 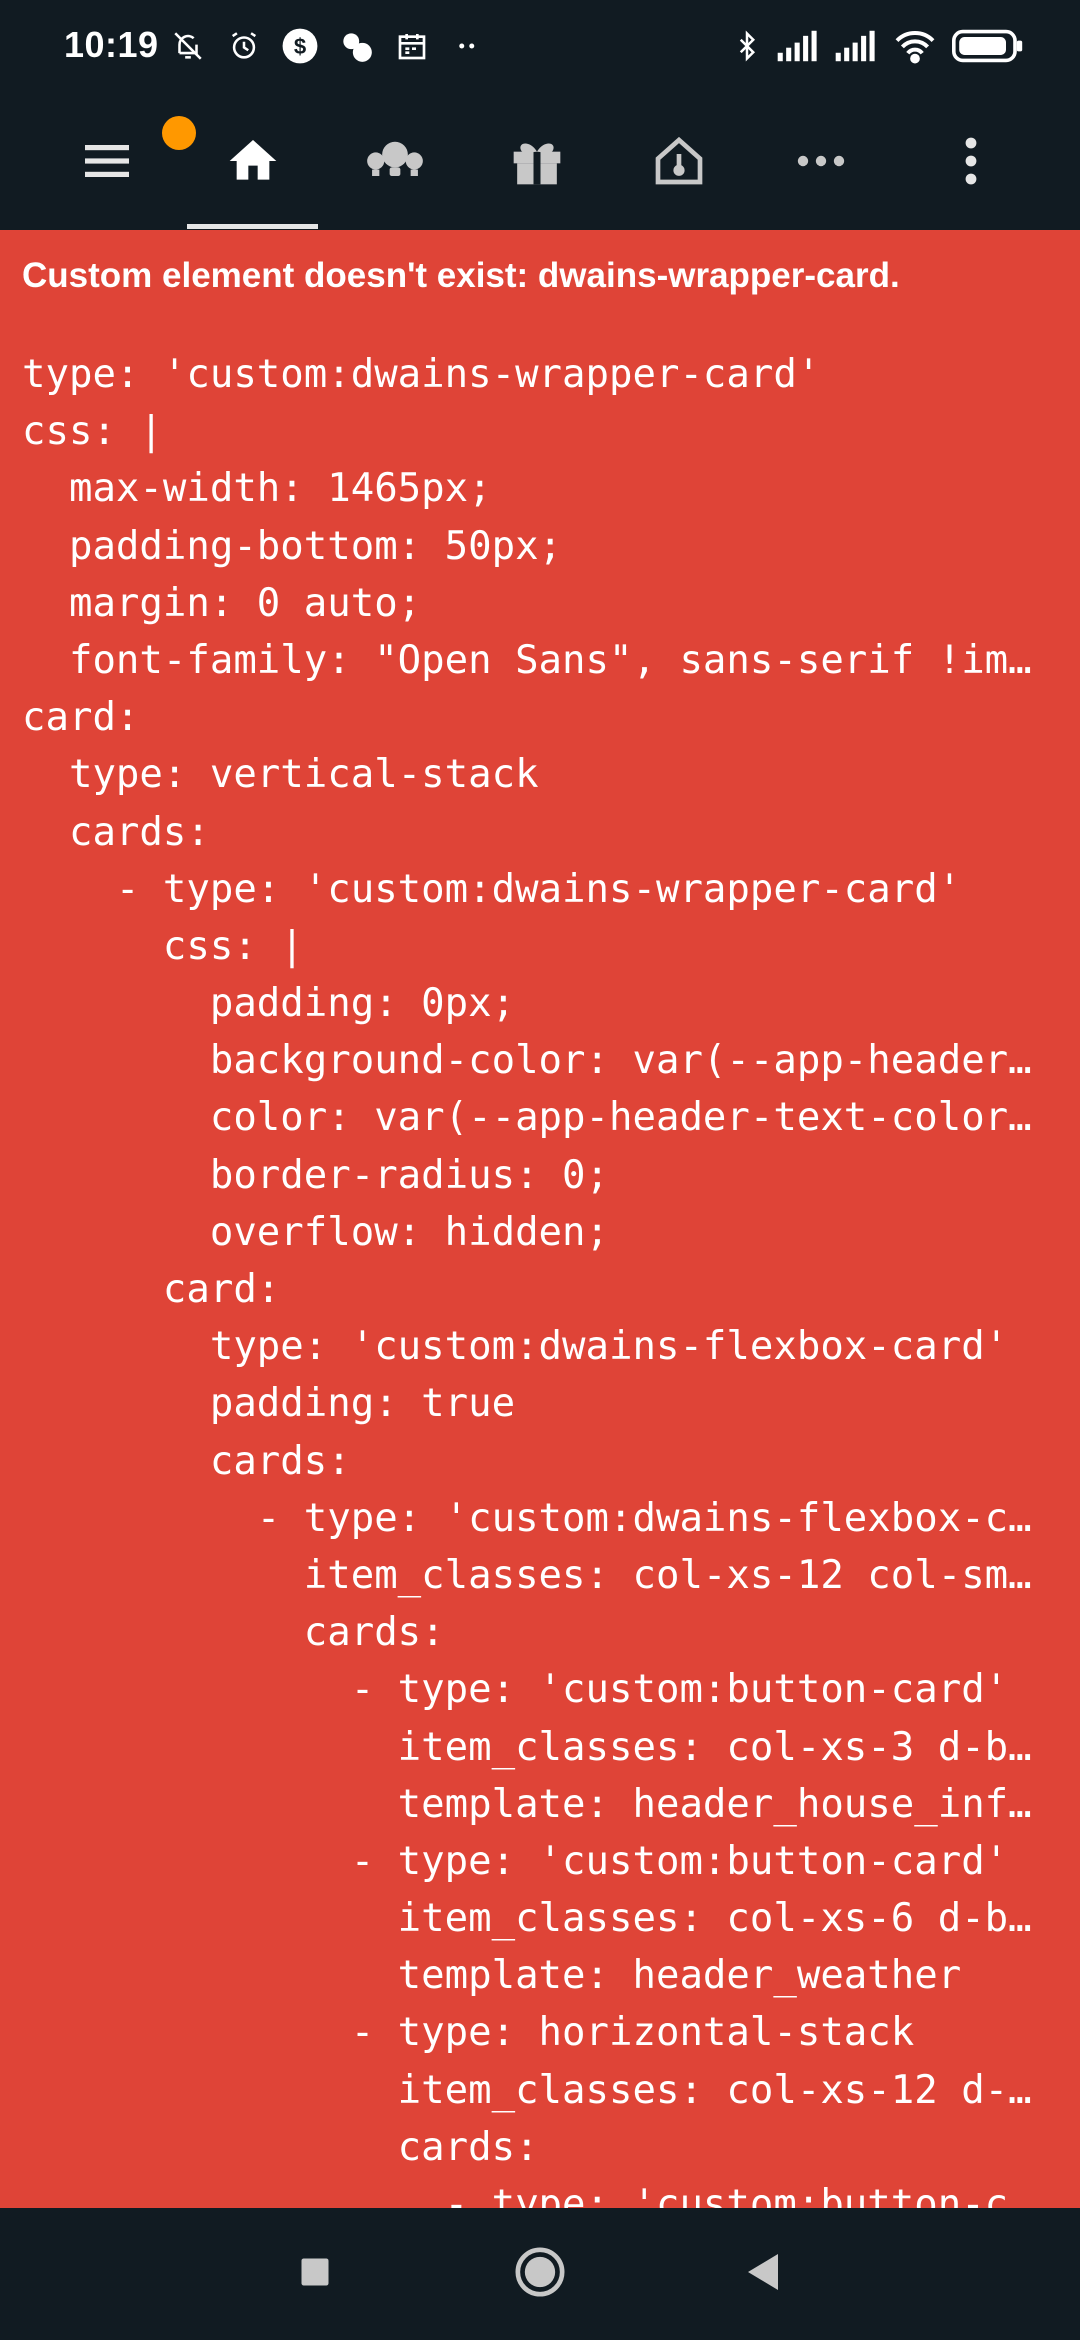 I want to click on notification-icons: $, so click(x=328, y=46).